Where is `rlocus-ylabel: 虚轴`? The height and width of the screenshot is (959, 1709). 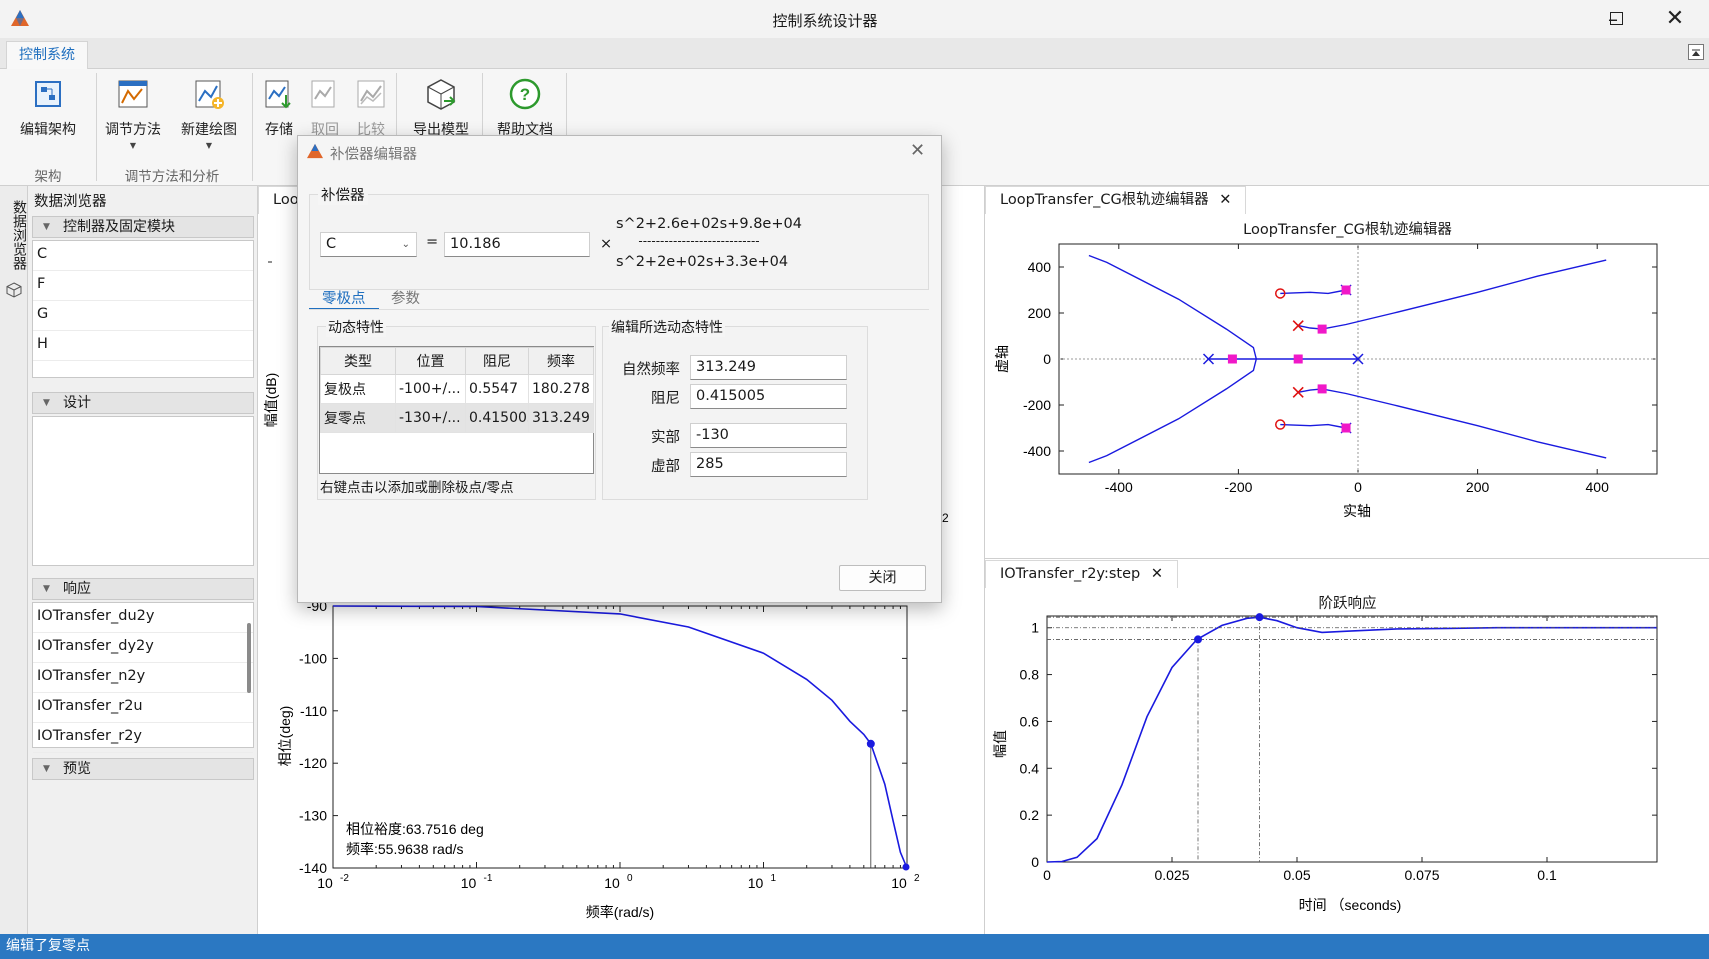 rlocus-ylabel: 虚轴 is located at coordinates (1002, 359).